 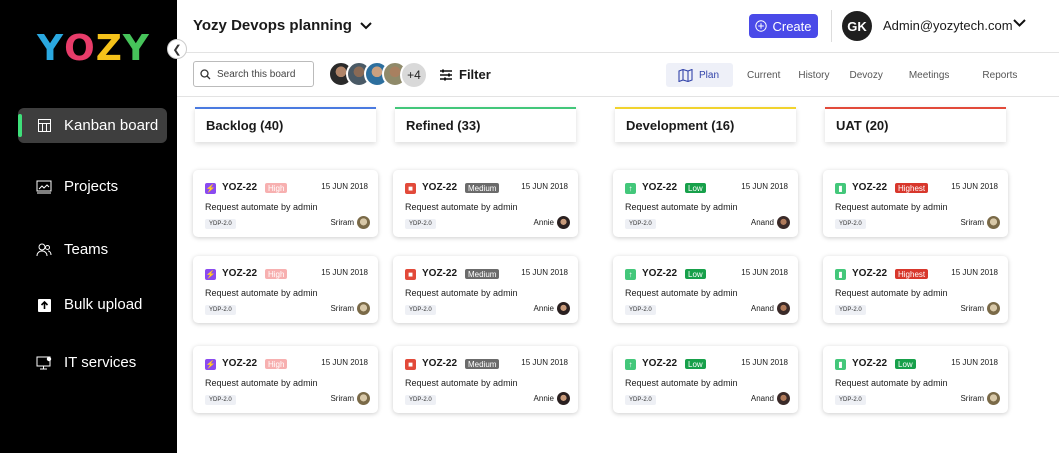 I want to click on board-title-dropdown: Yozy Devops planning, so click(x=282, y=25).